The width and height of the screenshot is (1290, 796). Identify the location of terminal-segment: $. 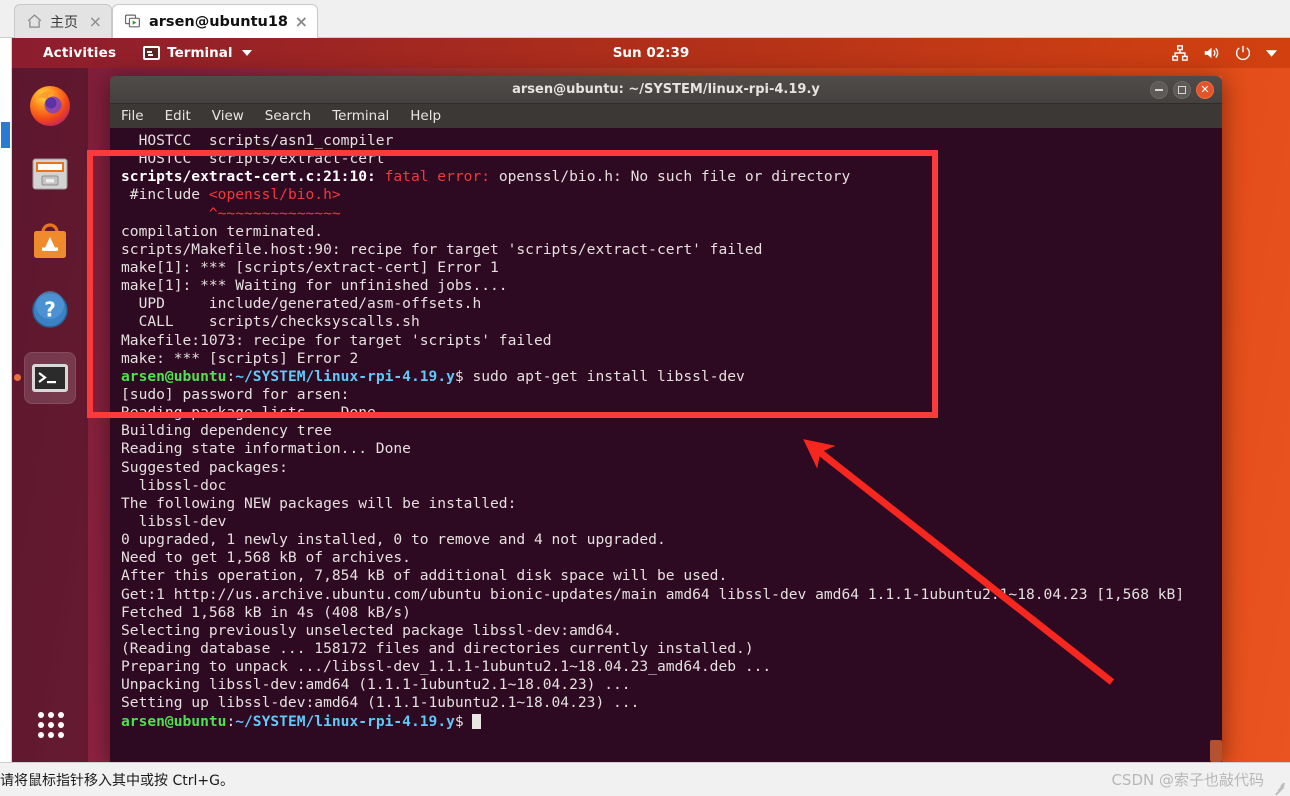
(463, 721).